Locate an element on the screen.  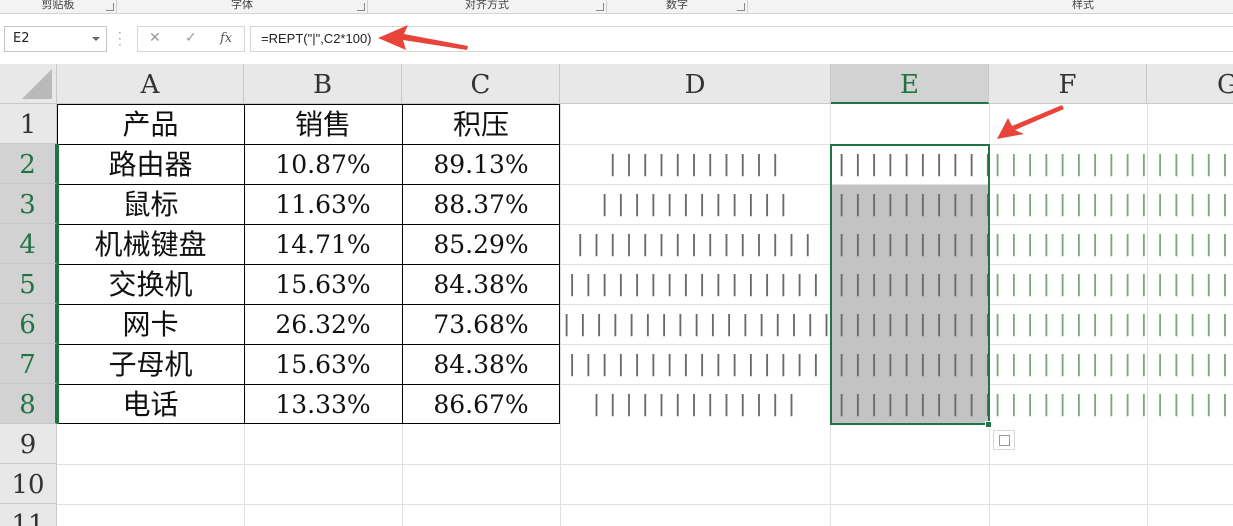
sales-cell: 14.71% is located at coordinates (323, 244).